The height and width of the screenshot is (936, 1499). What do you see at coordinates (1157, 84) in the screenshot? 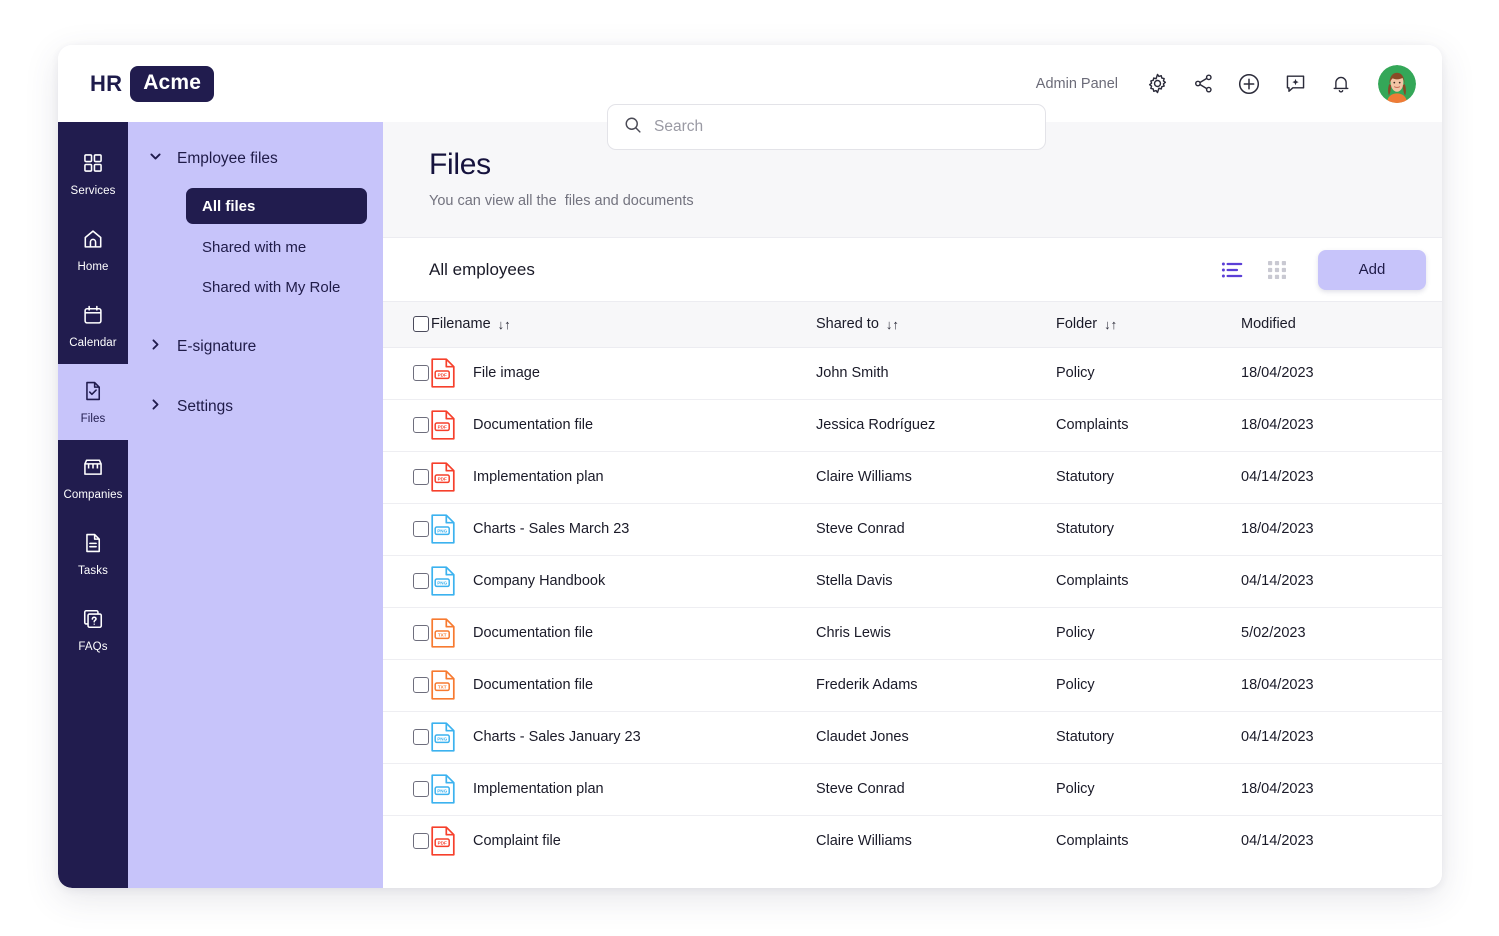
I see `gear-icon` at bounding box center [1157, 84].